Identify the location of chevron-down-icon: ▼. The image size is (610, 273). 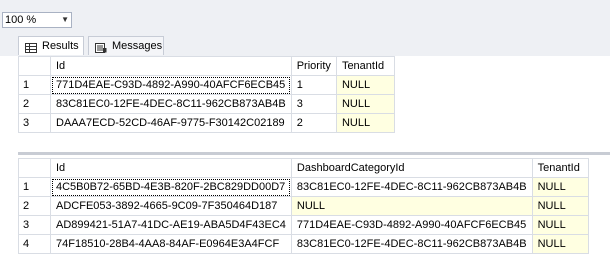
(65, 20).